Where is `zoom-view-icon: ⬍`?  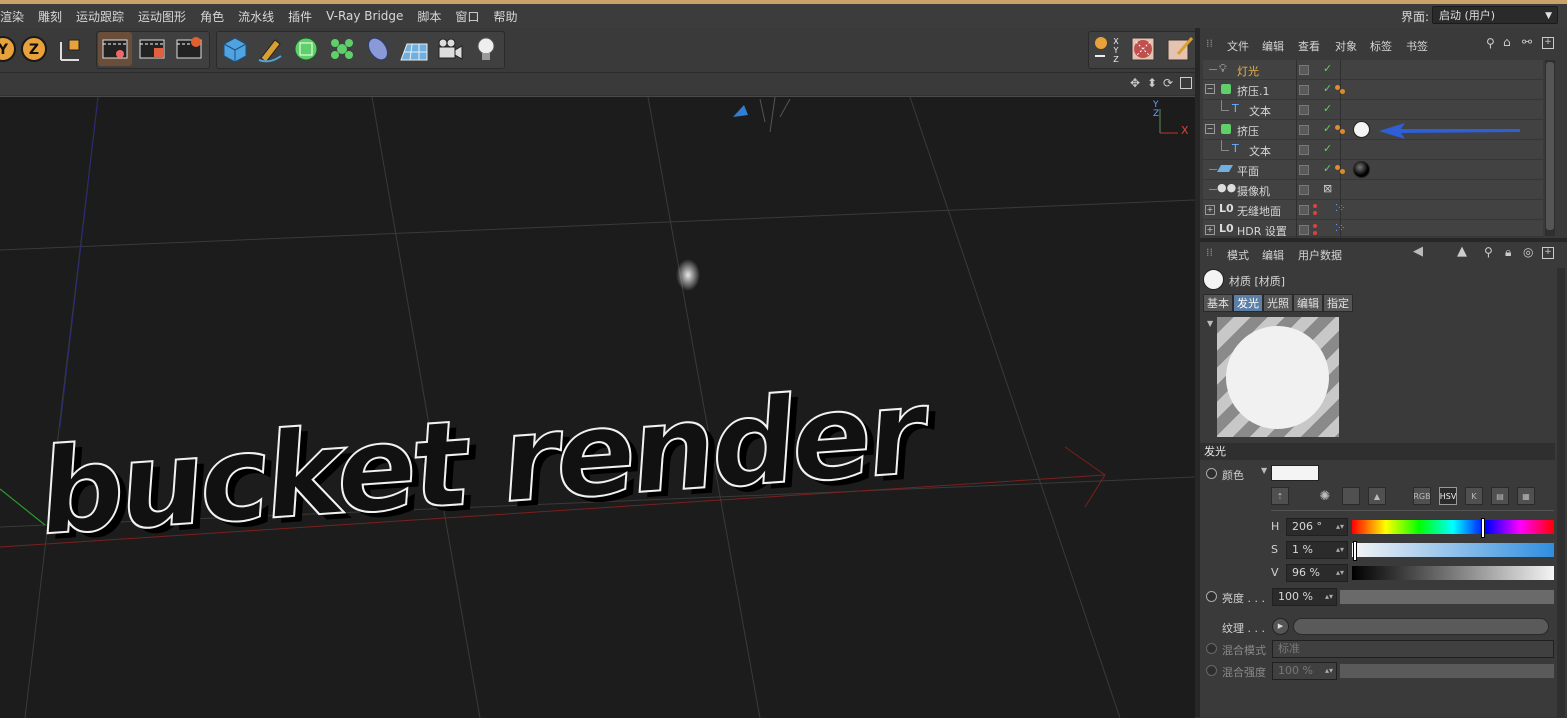 zoom-view-icon: ⬍ is located at coordinates (1152, 83).